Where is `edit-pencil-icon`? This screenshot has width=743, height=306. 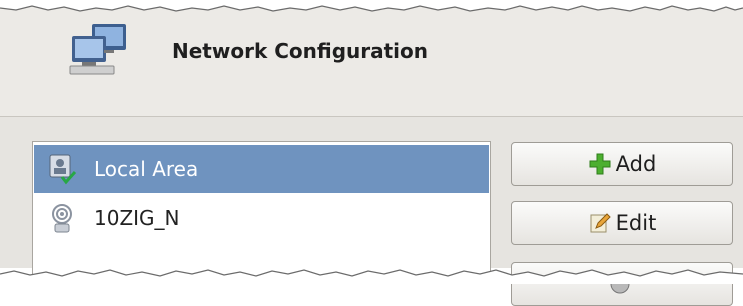 edit-pencil-icon is located at coordinates (600, 223).